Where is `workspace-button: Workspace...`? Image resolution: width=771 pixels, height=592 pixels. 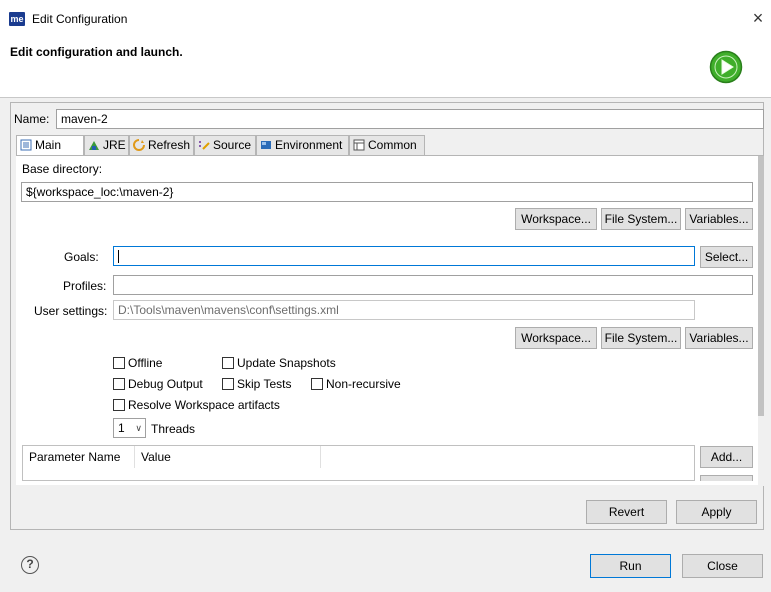 workspace-button: Workspace... is located at coordinates (556, 219).